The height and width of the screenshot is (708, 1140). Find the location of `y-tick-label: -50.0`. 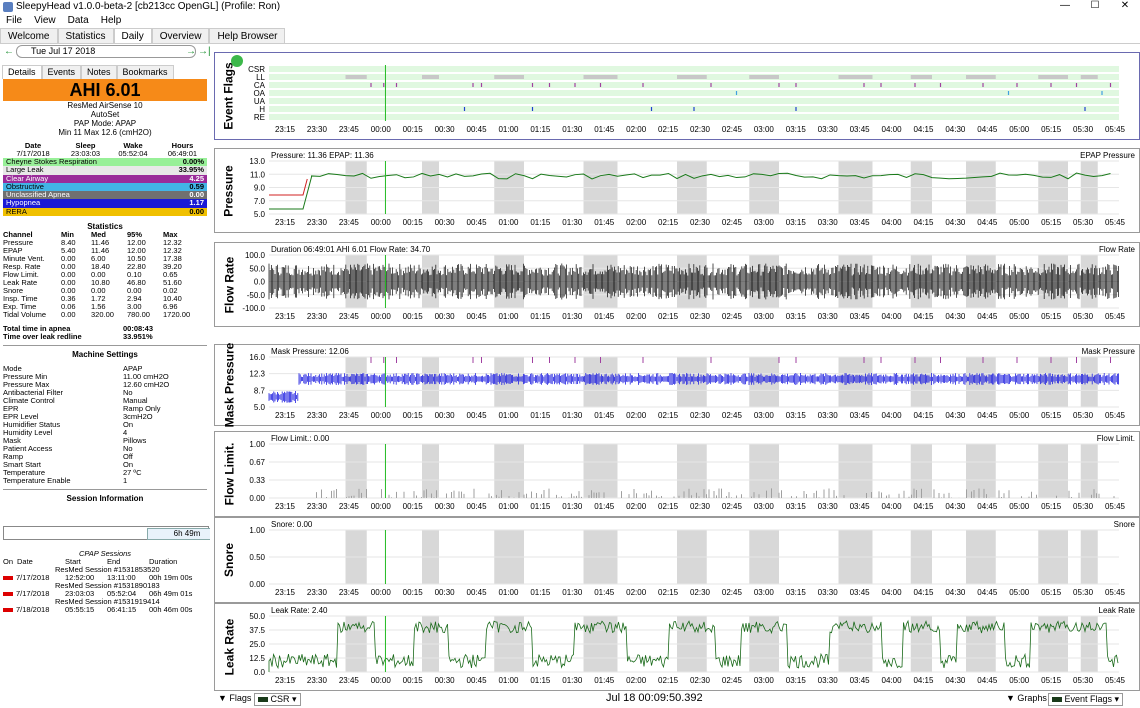

y-tick-label: -50.0 is located at coordinates (256, 295).